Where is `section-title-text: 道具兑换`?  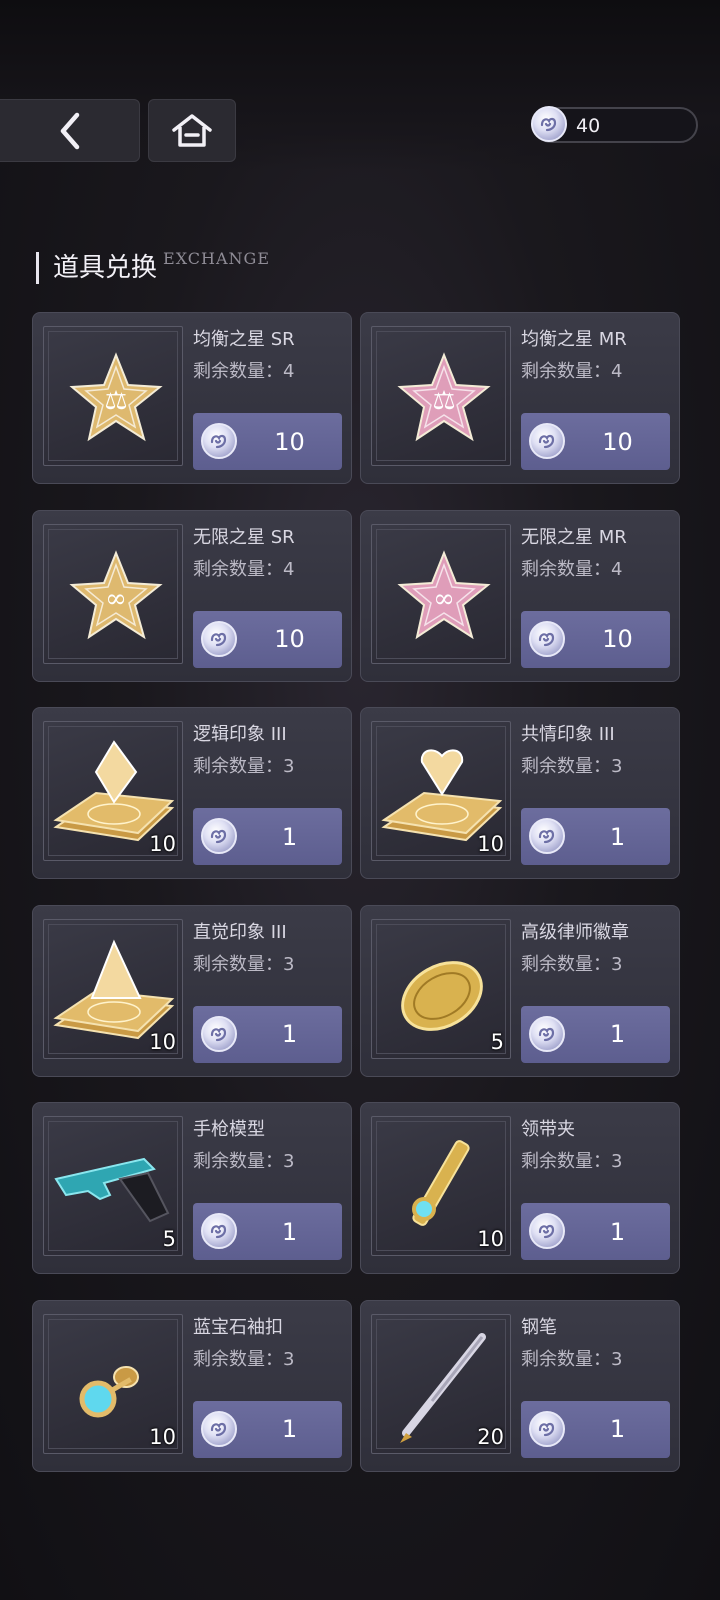
section-title-text: 道具兑换 is located at coordinates (105, 268).